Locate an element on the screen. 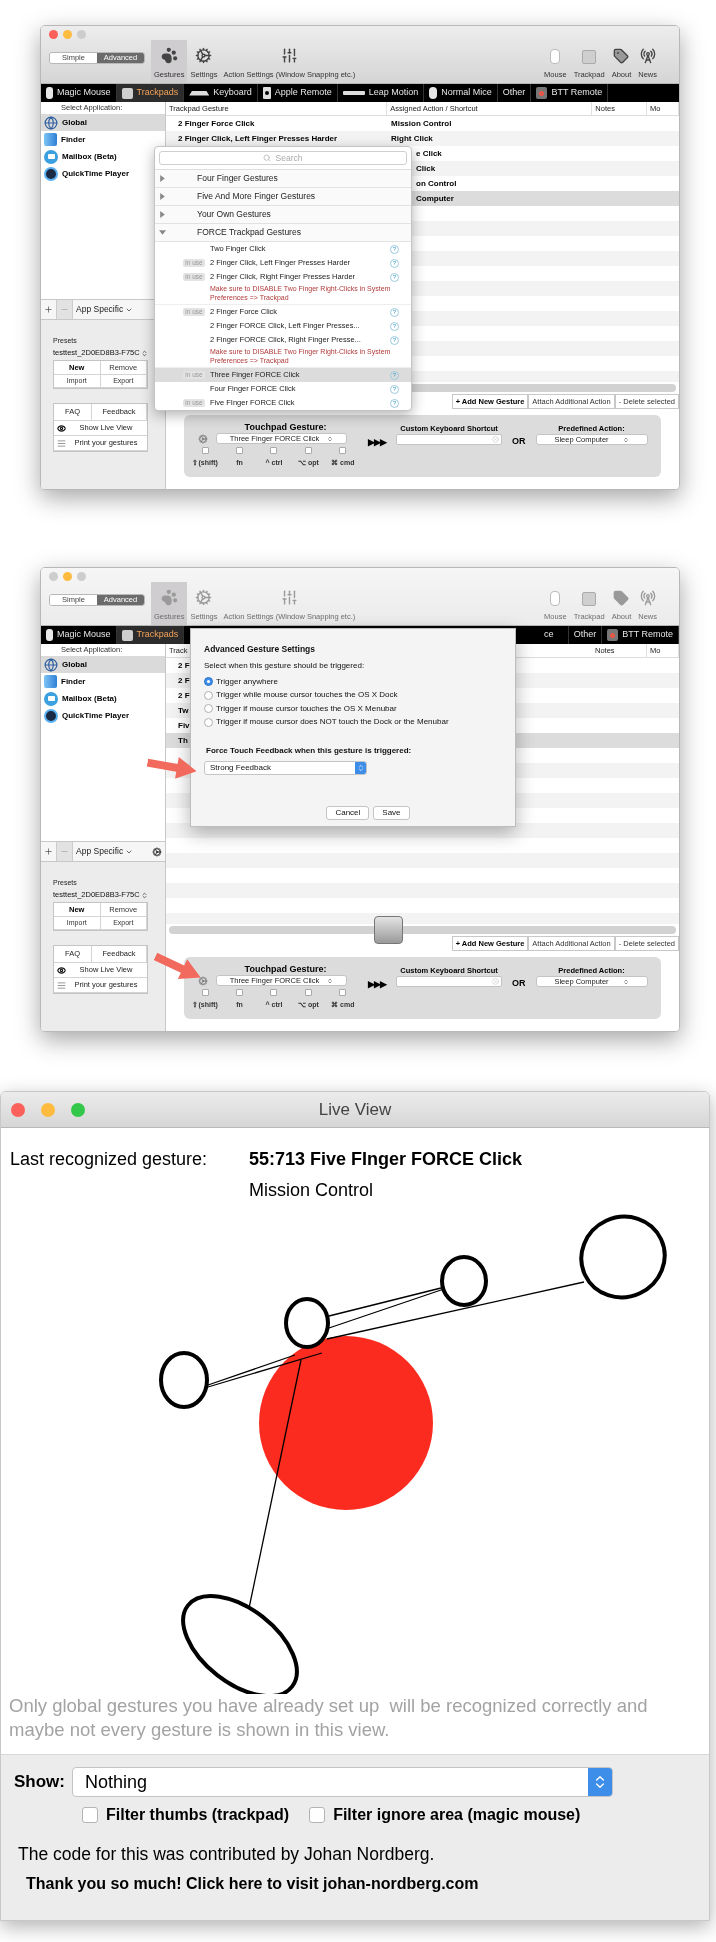 The height and width of the screenshot is (1942, 716). show-dropdown: Nothing is located at coordinates (342, 1782).